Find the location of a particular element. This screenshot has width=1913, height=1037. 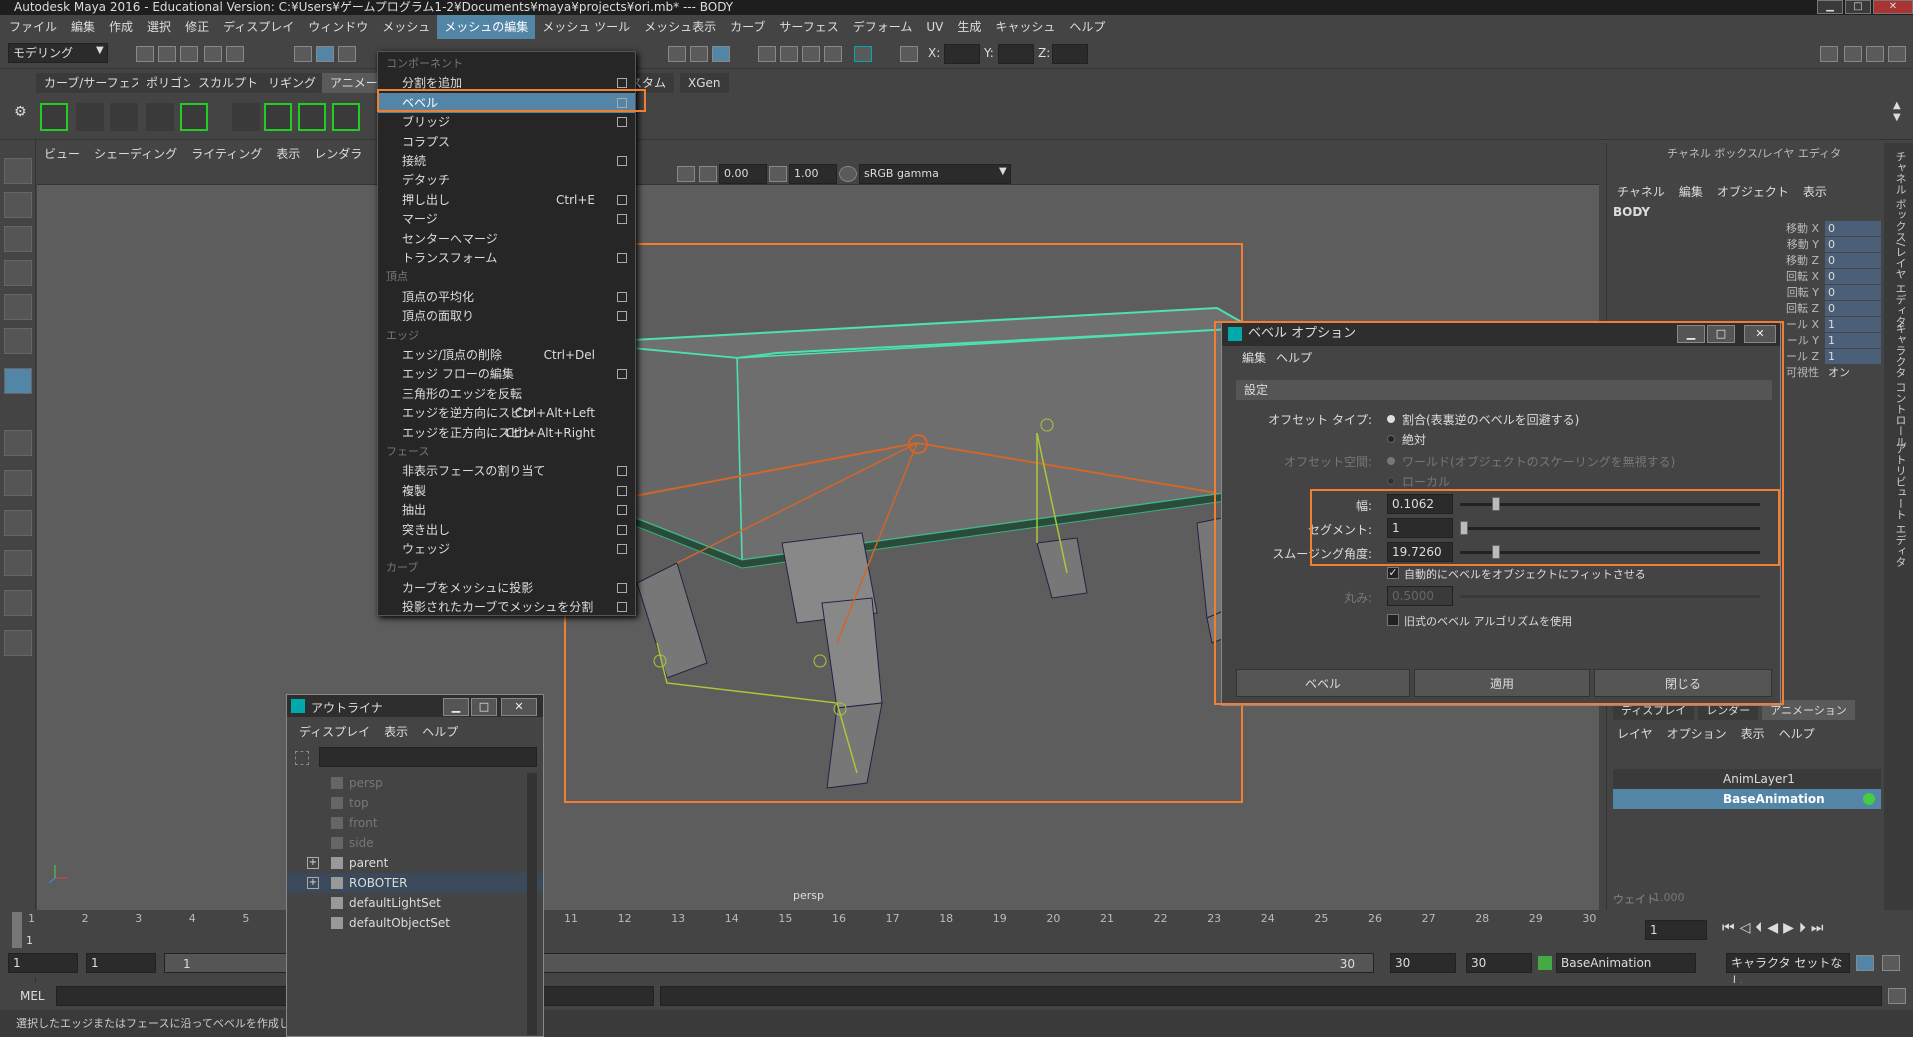

scene-end-field: 30 is located at coordinates (1499, 963).